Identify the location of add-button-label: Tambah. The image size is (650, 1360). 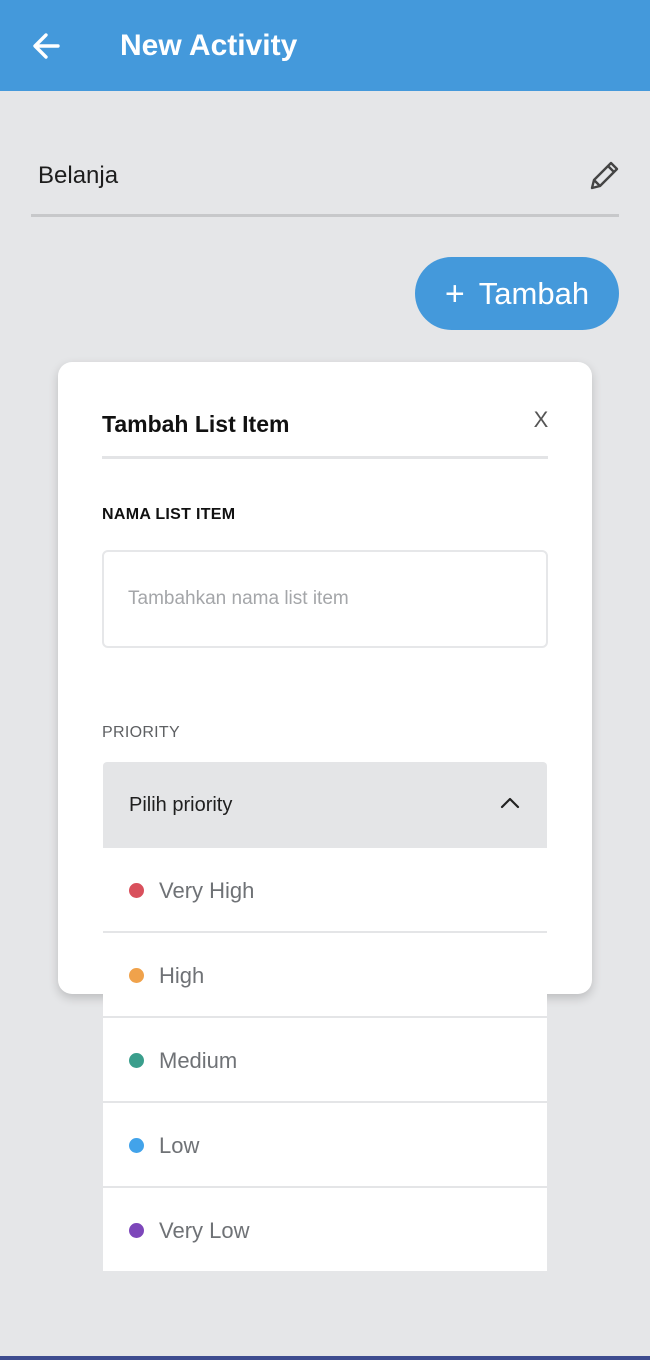
(534, 293).